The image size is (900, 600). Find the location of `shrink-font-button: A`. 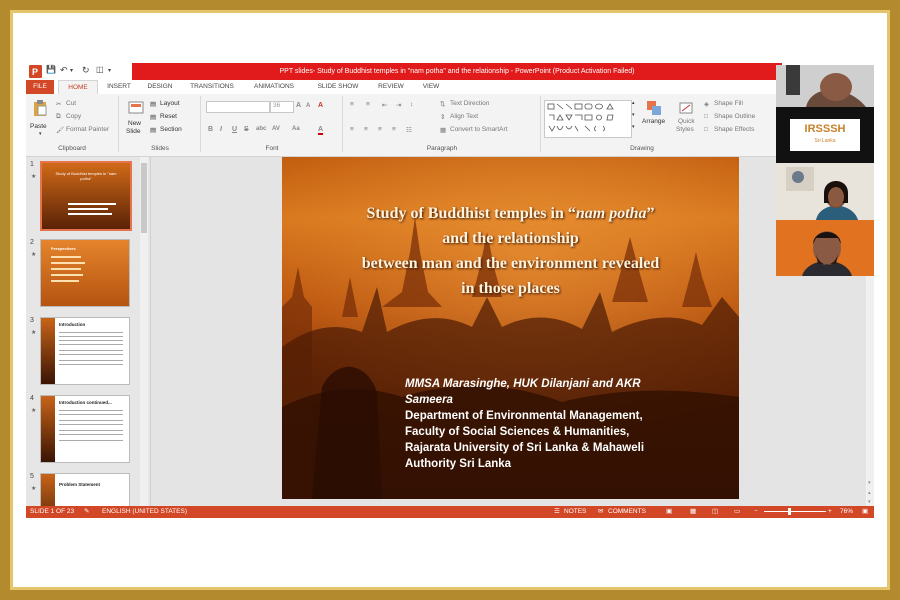

shrink-font-button: A is located at coordinates (308, 106).